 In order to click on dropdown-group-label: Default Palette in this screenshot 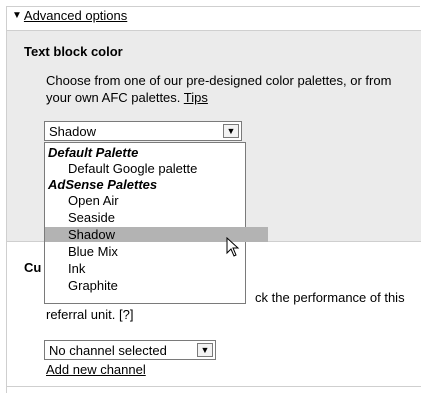, I will do `click(93, 152)`.